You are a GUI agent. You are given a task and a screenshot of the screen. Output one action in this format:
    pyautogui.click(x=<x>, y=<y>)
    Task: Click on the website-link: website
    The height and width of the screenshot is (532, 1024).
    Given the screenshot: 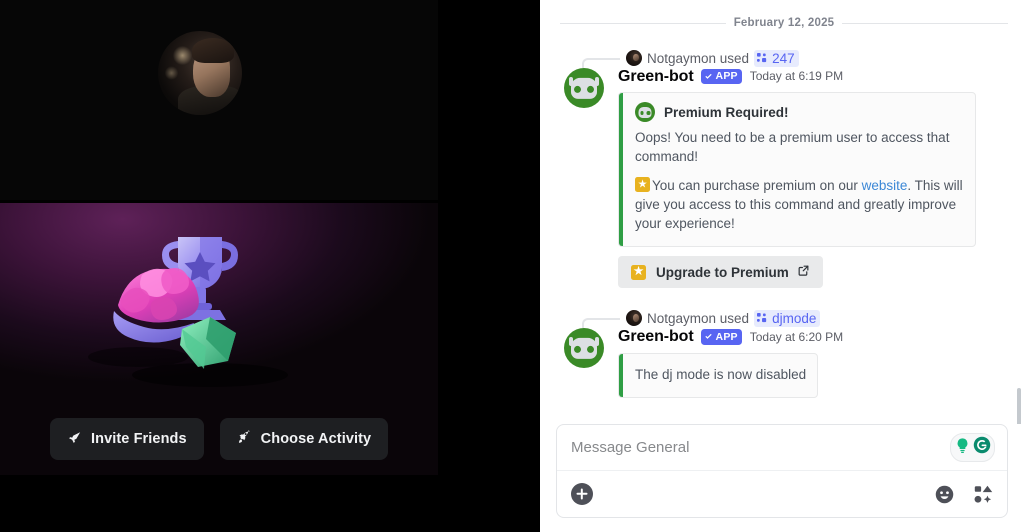 What is the action you would take?
    pyautogui.click(x=885, y=185)
    